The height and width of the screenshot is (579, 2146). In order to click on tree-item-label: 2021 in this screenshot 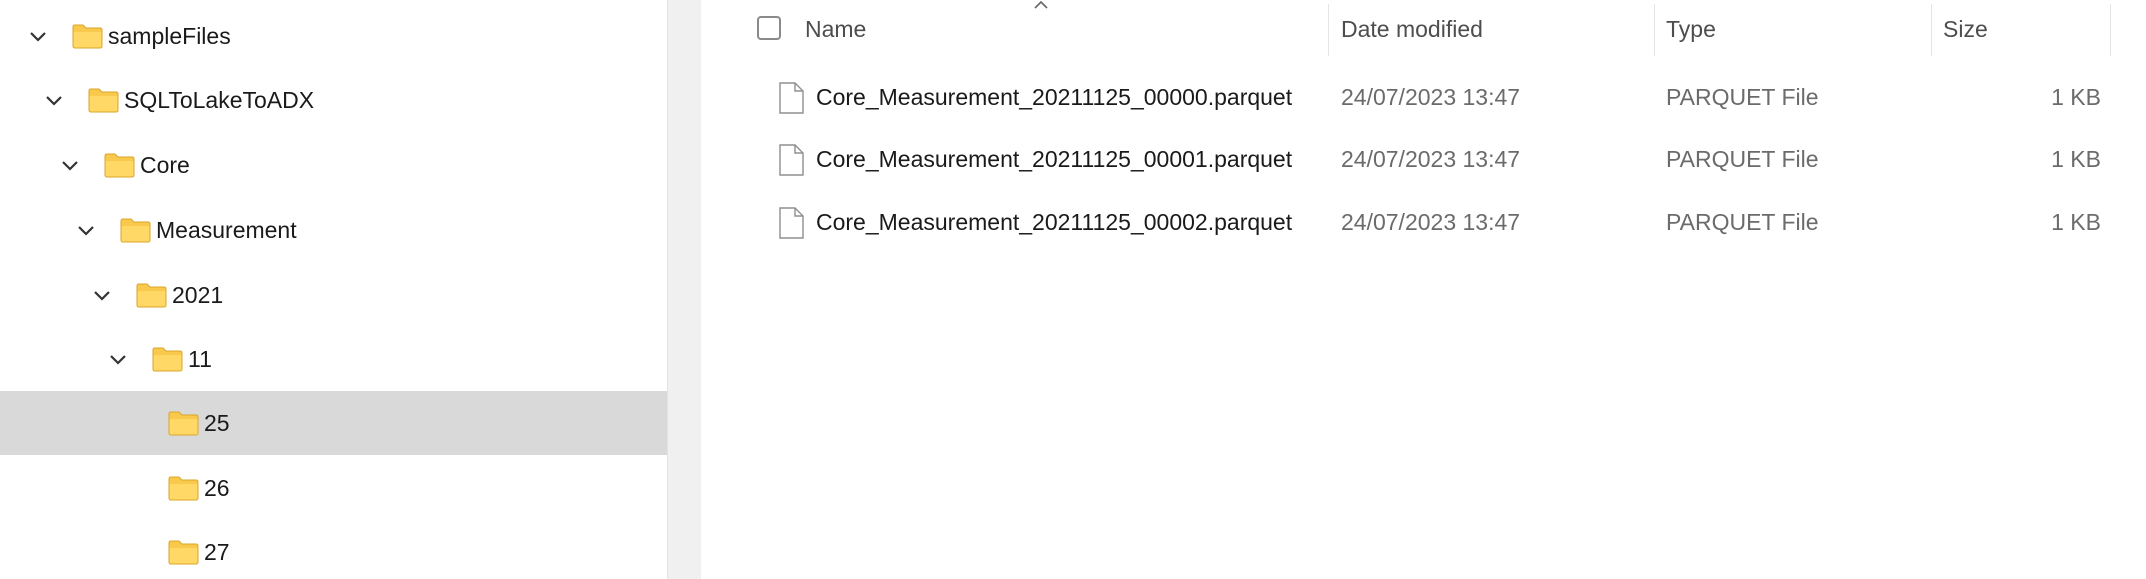, I will do `click(198, 295)`.